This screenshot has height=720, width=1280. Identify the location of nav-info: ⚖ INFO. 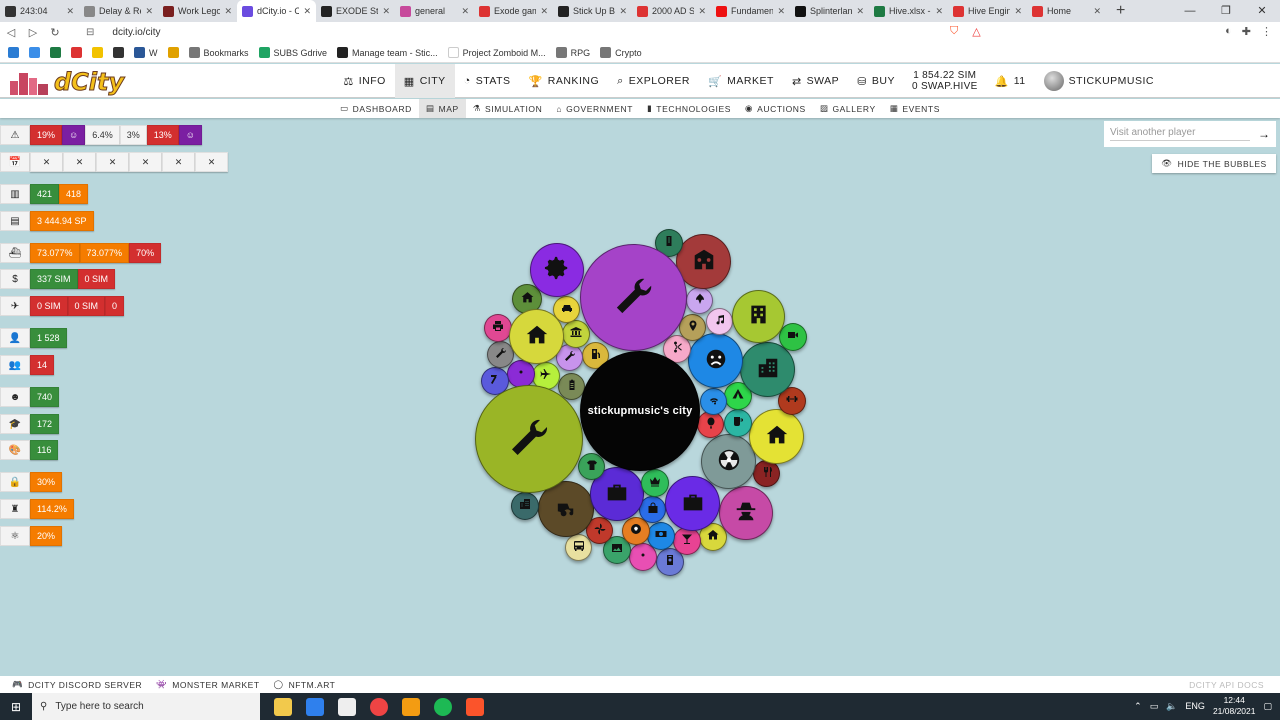
(364, 81).